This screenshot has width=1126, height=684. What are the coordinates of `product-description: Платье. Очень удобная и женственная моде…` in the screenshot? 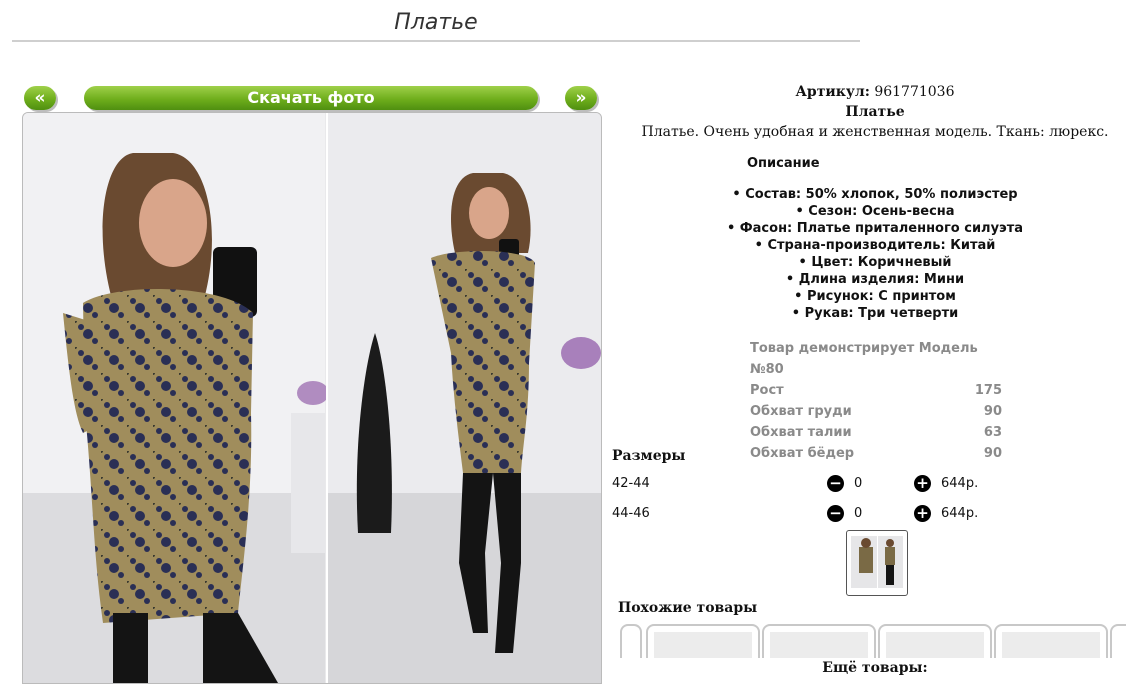 It's located at (875, 132).